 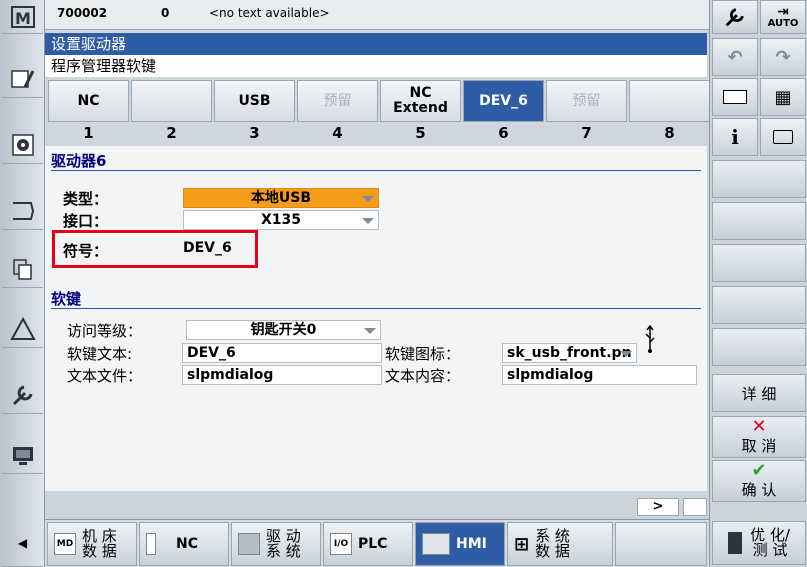 I want to click on plc-module-icon: I/O, so click(x=341, y=544).